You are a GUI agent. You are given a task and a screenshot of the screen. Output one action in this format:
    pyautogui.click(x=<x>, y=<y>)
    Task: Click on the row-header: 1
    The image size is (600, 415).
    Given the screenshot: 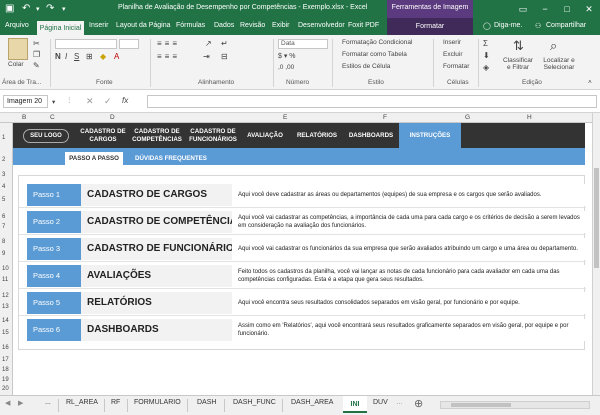 What is the action you would take?
    pyautogui.click(x=3, y=138)
    